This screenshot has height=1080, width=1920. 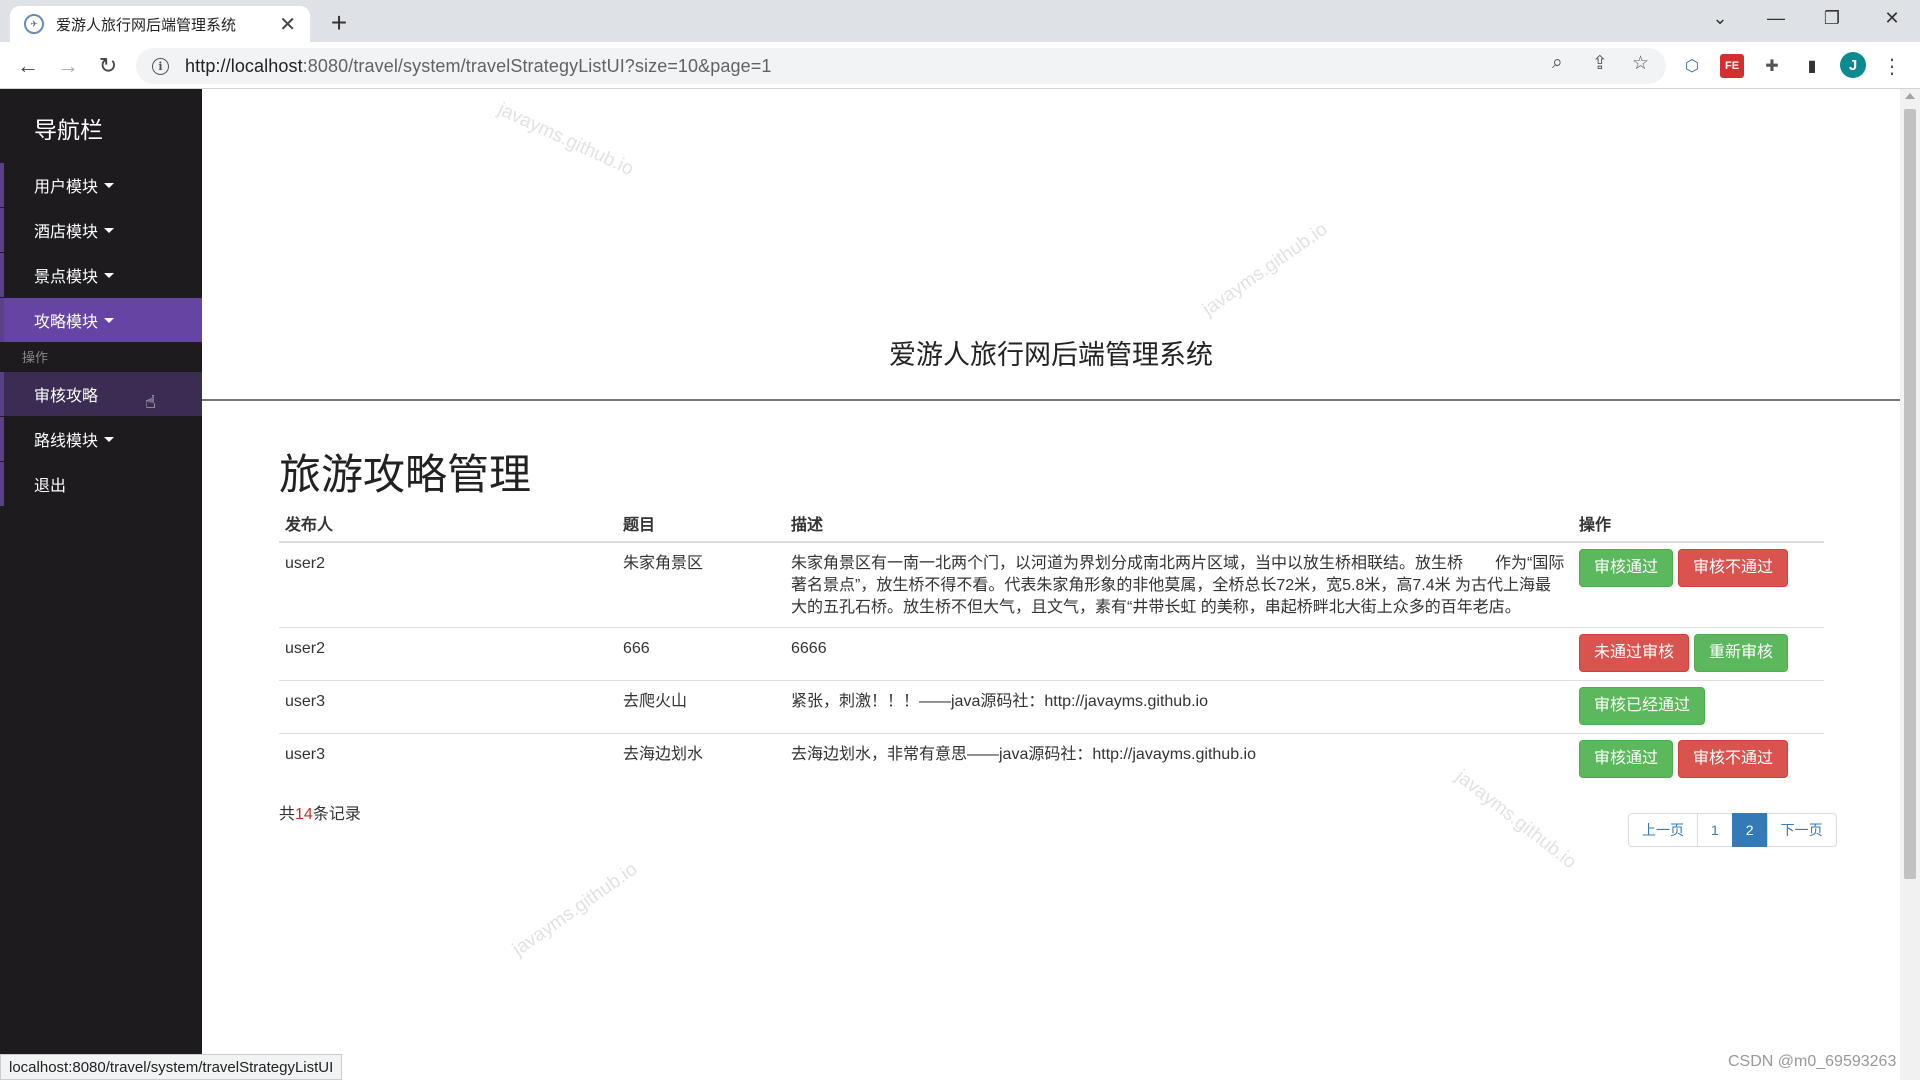 What do you see at coordinates (1051, 400) in the screenshot?
I see `header-divider` at bounding box center [1051, 400].